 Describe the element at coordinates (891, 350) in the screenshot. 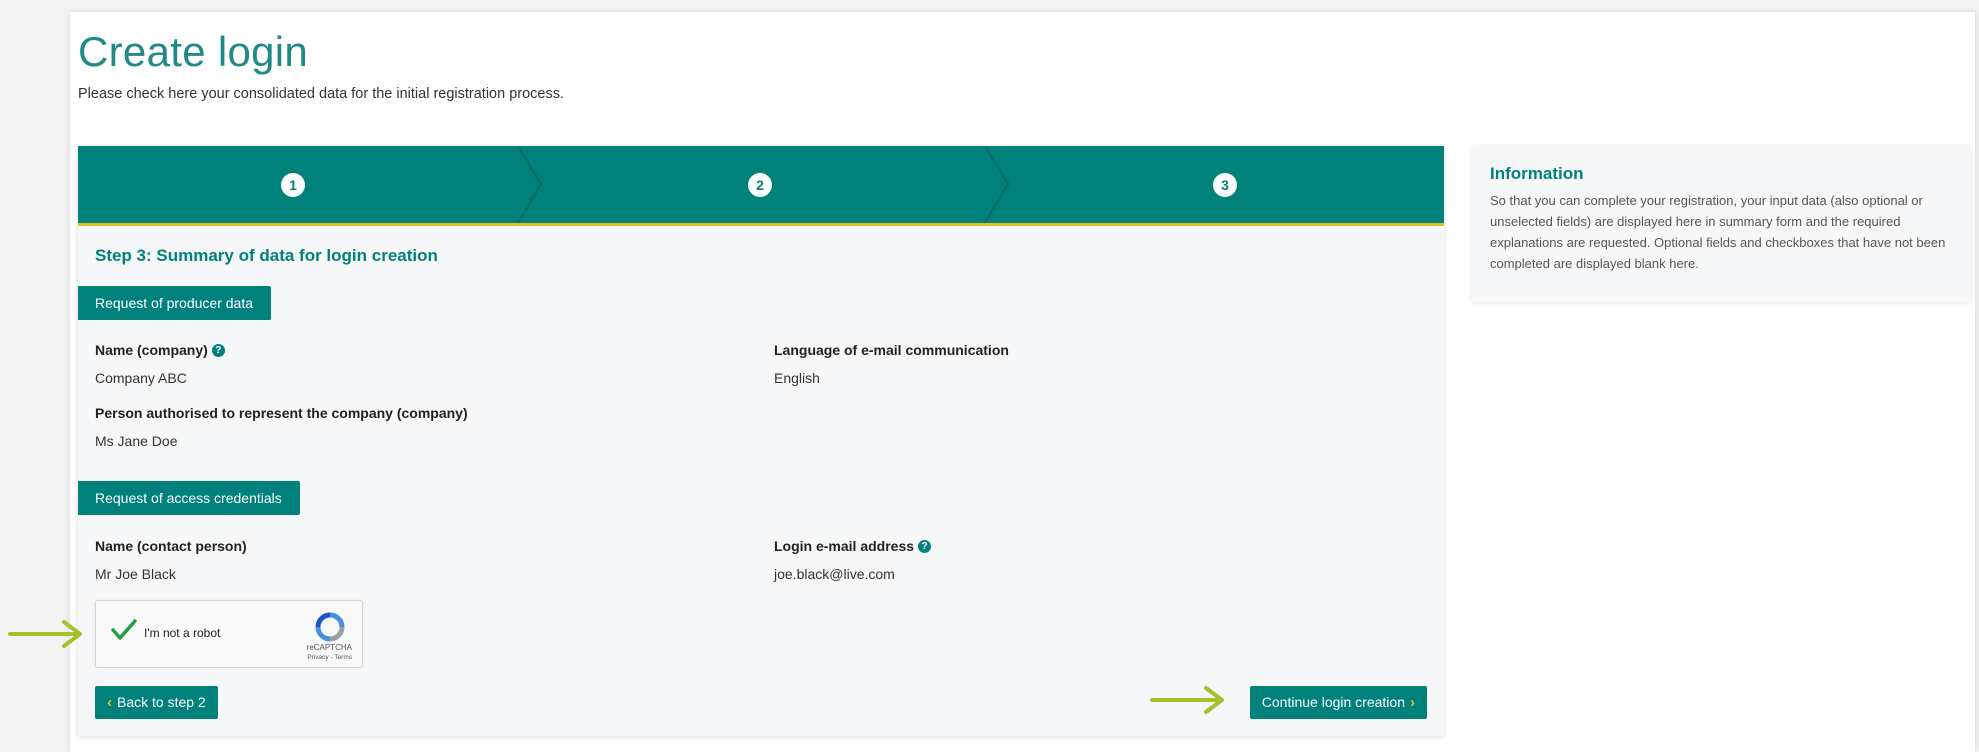

I see `language-label: Language of e-mail communication` at that location.